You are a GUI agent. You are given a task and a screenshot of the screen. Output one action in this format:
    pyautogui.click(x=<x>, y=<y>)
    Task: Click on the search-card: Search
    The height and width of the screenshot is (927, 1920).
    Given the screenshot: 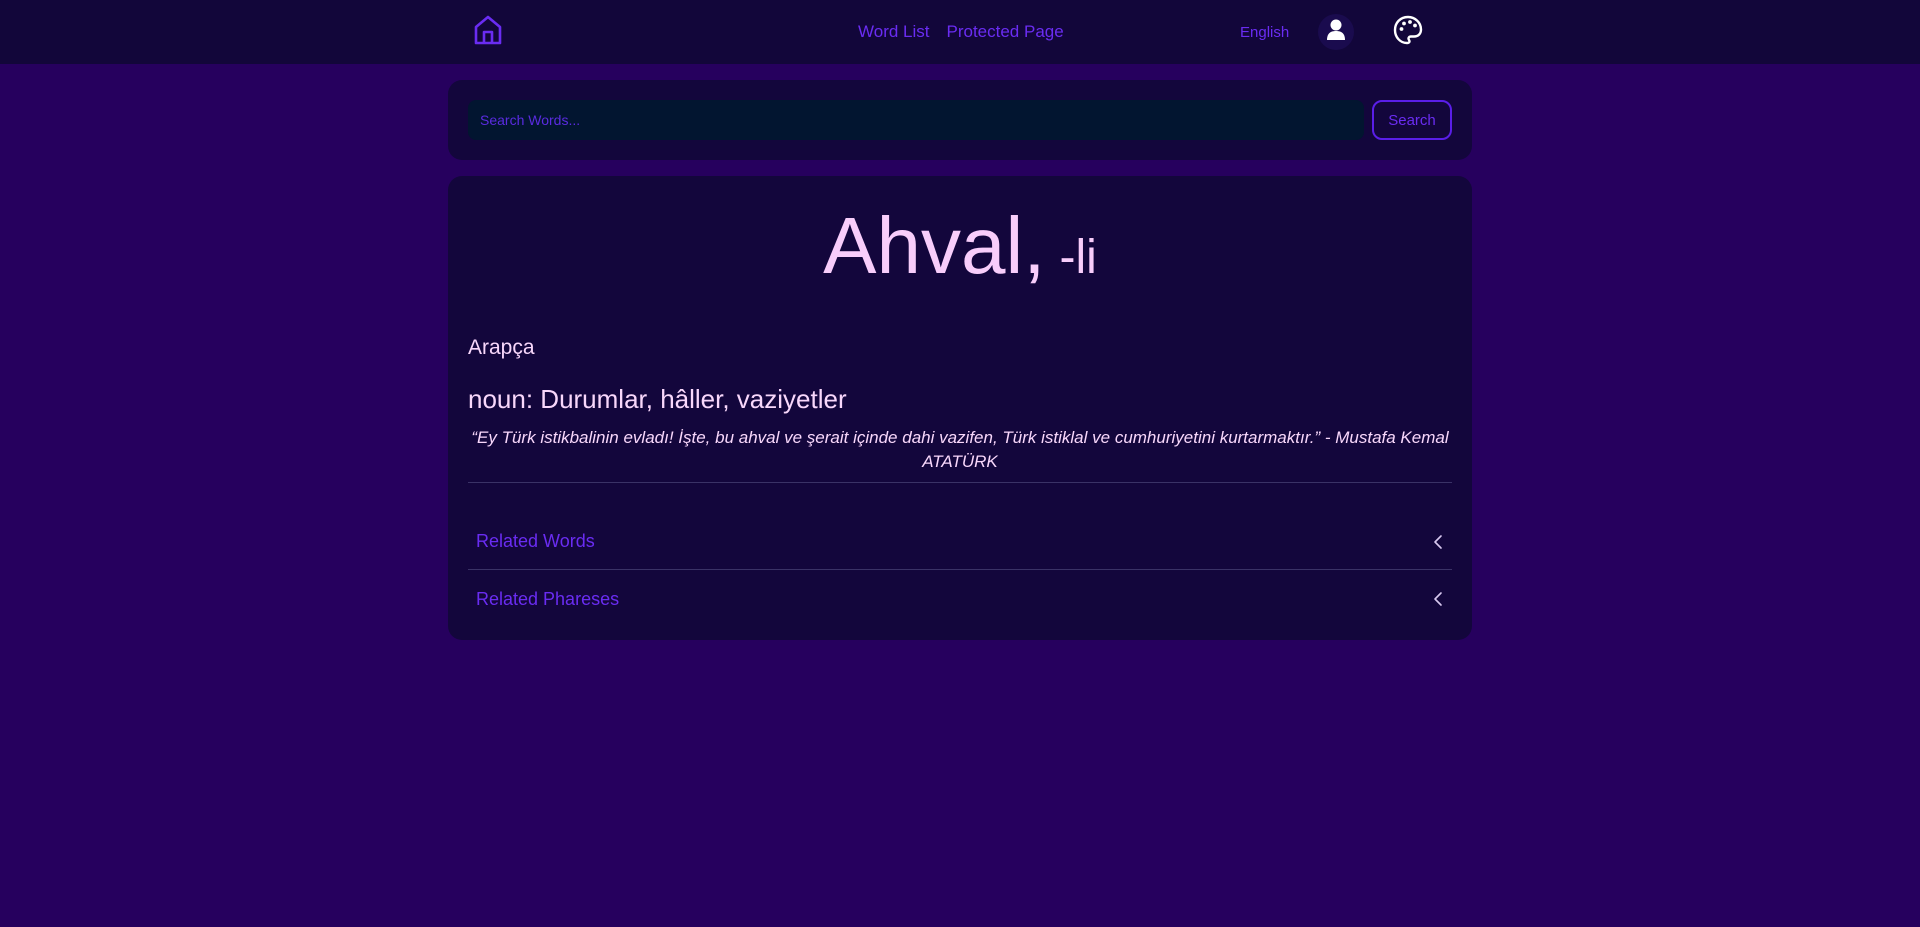 What is the action you would take?
    pyautogui.click(x=960, y=120)
    